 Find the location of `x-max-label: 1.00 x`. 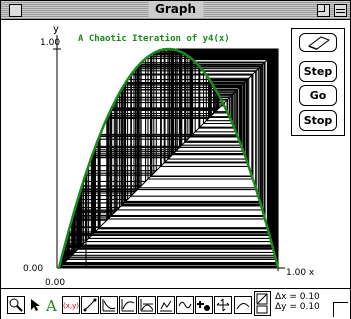

x-max-label: 1.00 x is located at coordinates (300, 273).